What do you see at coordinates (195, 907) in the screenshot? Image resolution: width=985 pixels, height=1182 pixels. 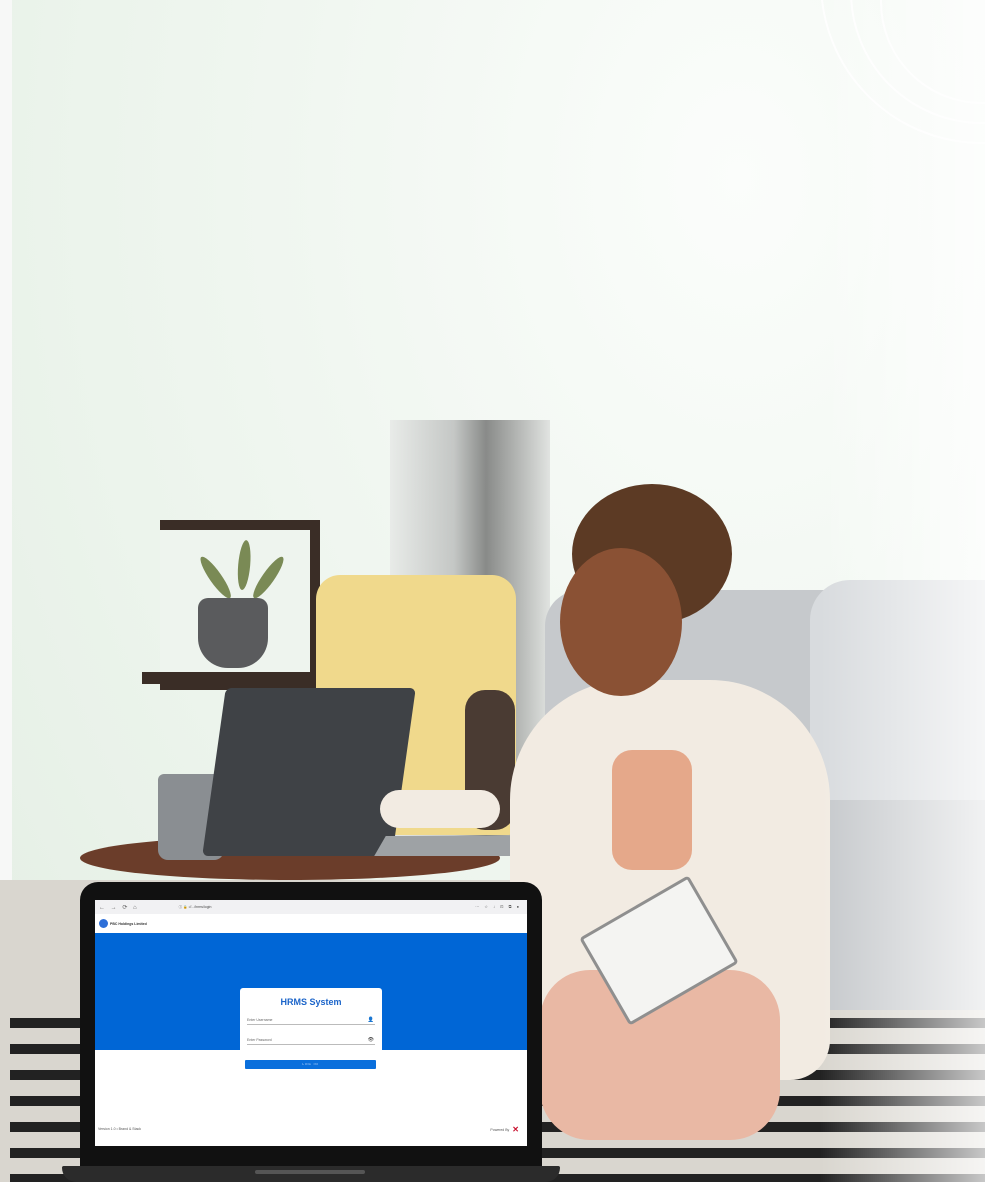 I see `address-bar: ⓘ 🔒 ://.../hrms/login` at bounding box center [195, 907].